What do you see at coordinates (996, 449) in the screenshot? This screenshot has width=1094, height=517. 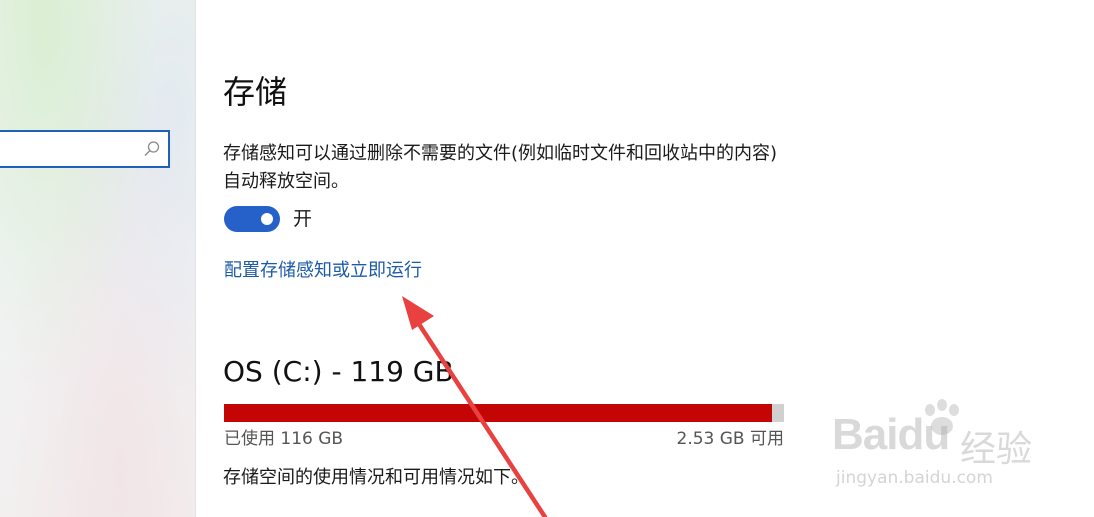 I see `watermark-cn: 经验` at bounding box center [996, 449].